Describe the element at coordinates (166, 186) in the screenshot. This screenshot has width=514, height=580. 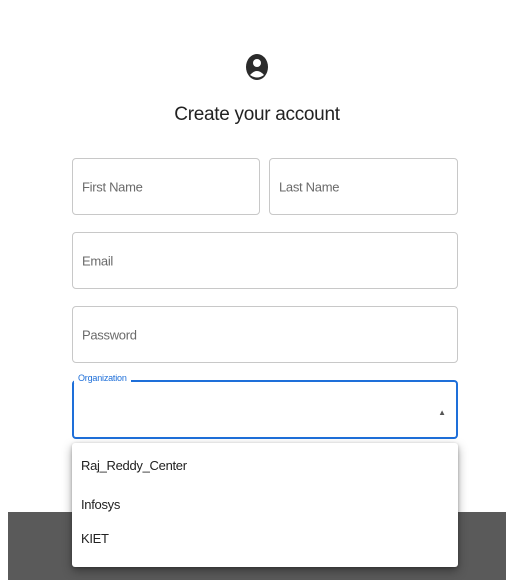
I see `first-name-field: First Name` at that location.